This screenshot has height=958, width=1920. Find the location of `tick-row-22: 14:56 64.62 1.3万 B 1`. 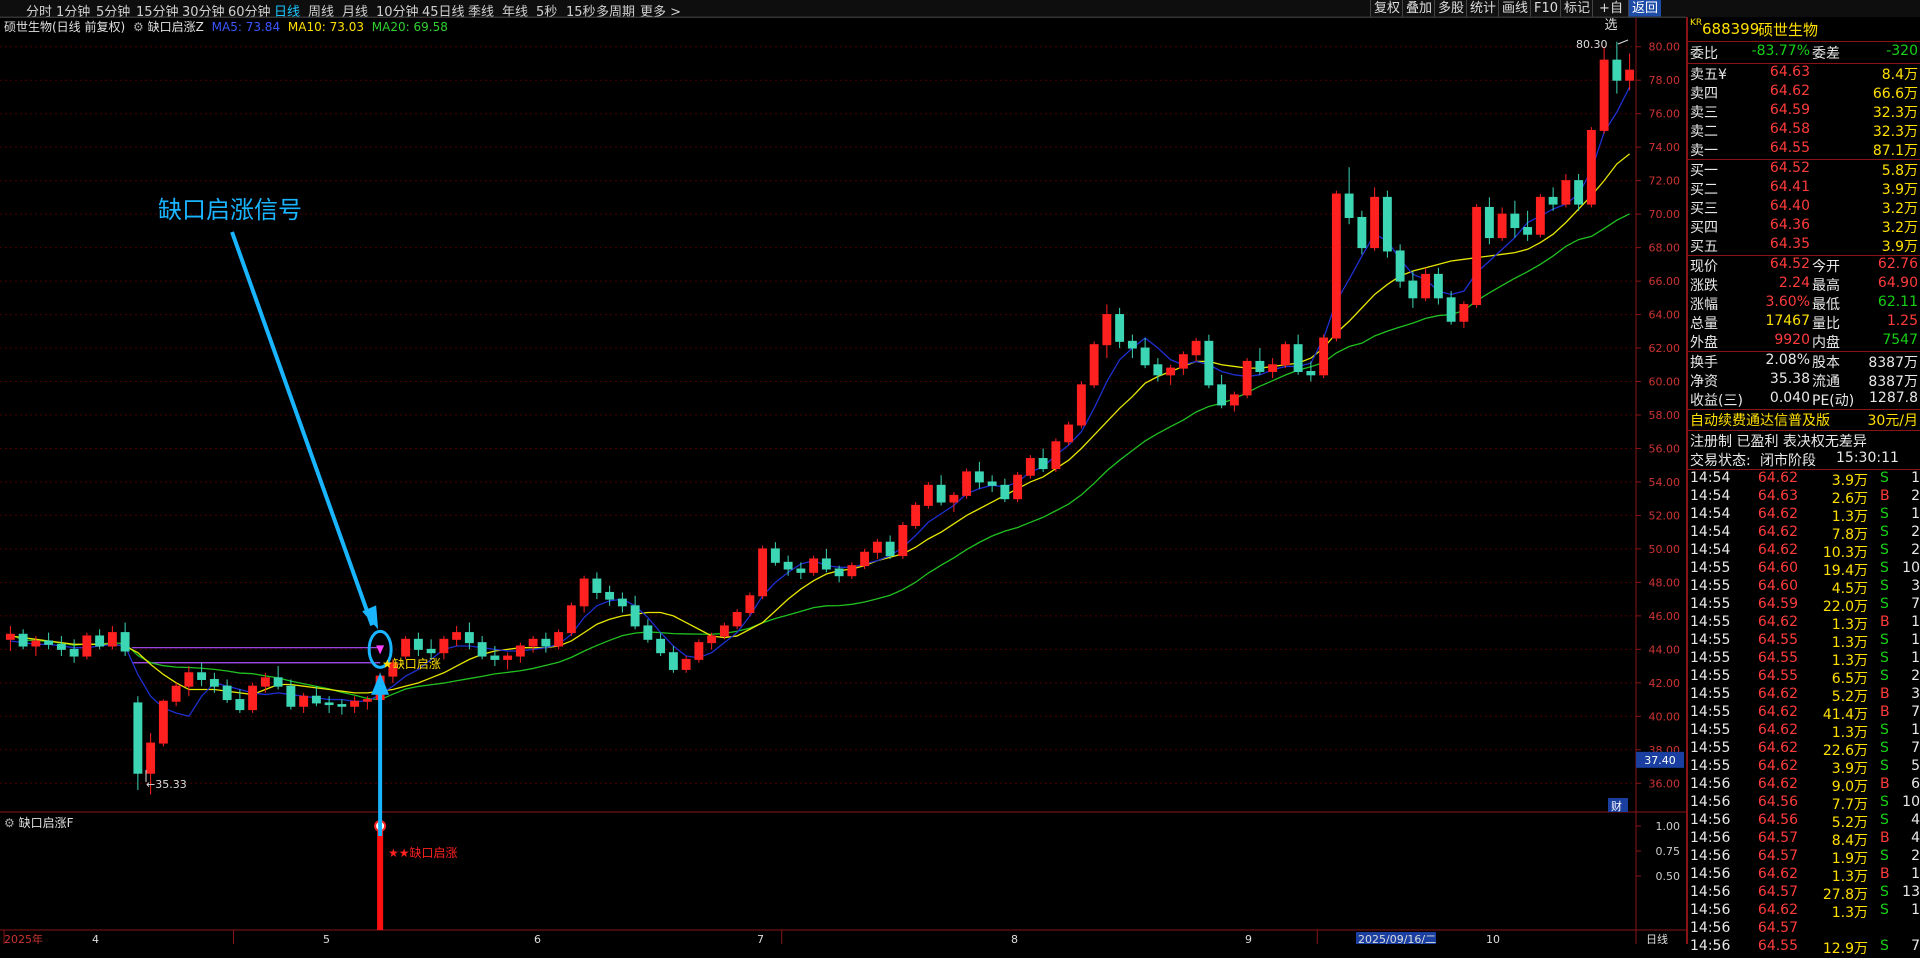

tick-row-22: 14:56 64.62 1.3万 B 1 is located at coordinates (1804, 875).